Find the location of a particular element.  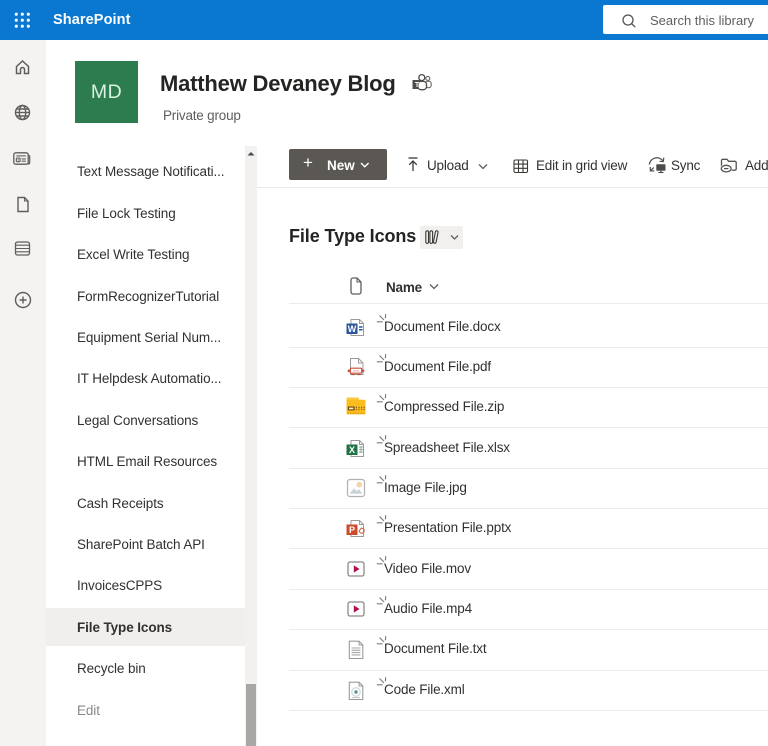

svg-text: T is located at coordinates (417, 85).